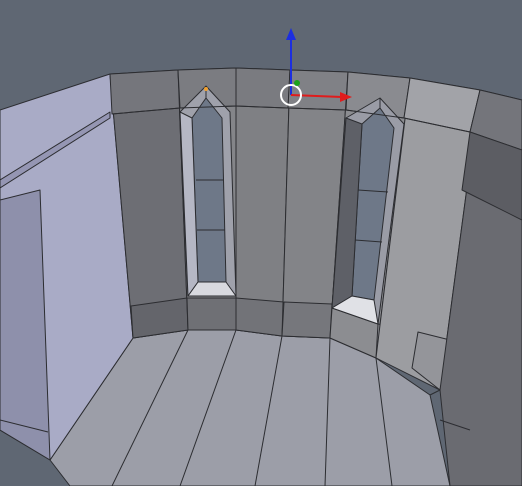  I want to click on wall-segment-4-base, so click(307, 320).